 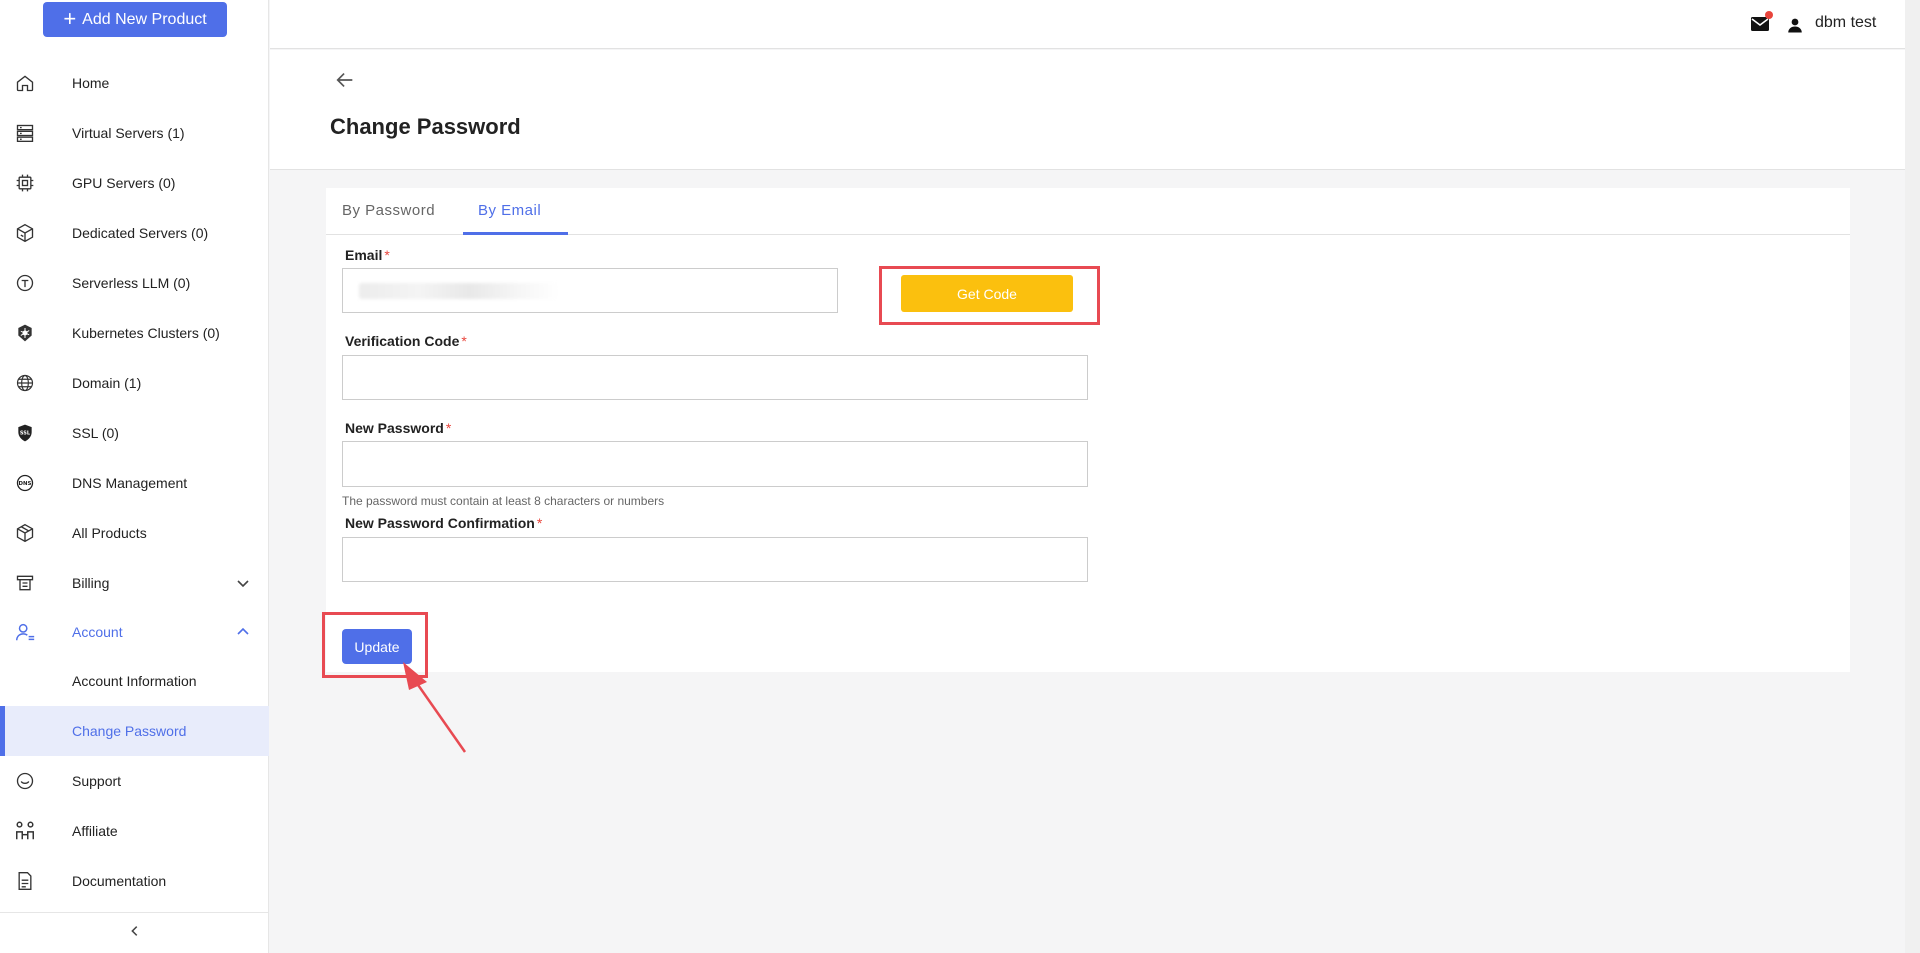 What do you see at coordinates (124, 183) in the screenshot?
I see `sidebar-item-label: GPU Servers (0)` at bounding box center [124, 183].